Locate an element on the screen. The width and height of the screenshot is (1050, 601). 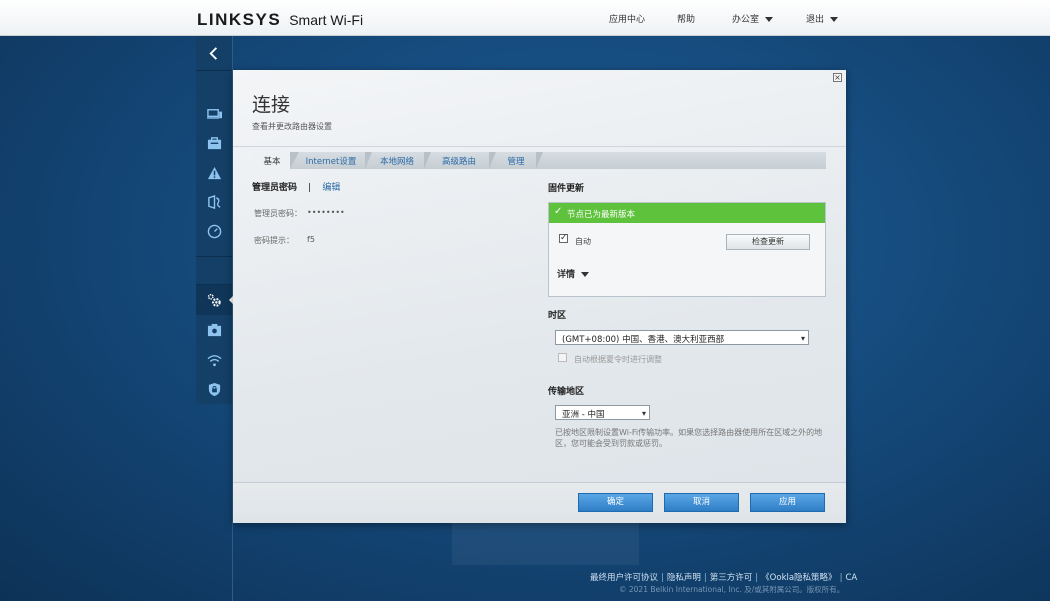
checkmark-icon: ✓ is located at coordinates (558, 211).